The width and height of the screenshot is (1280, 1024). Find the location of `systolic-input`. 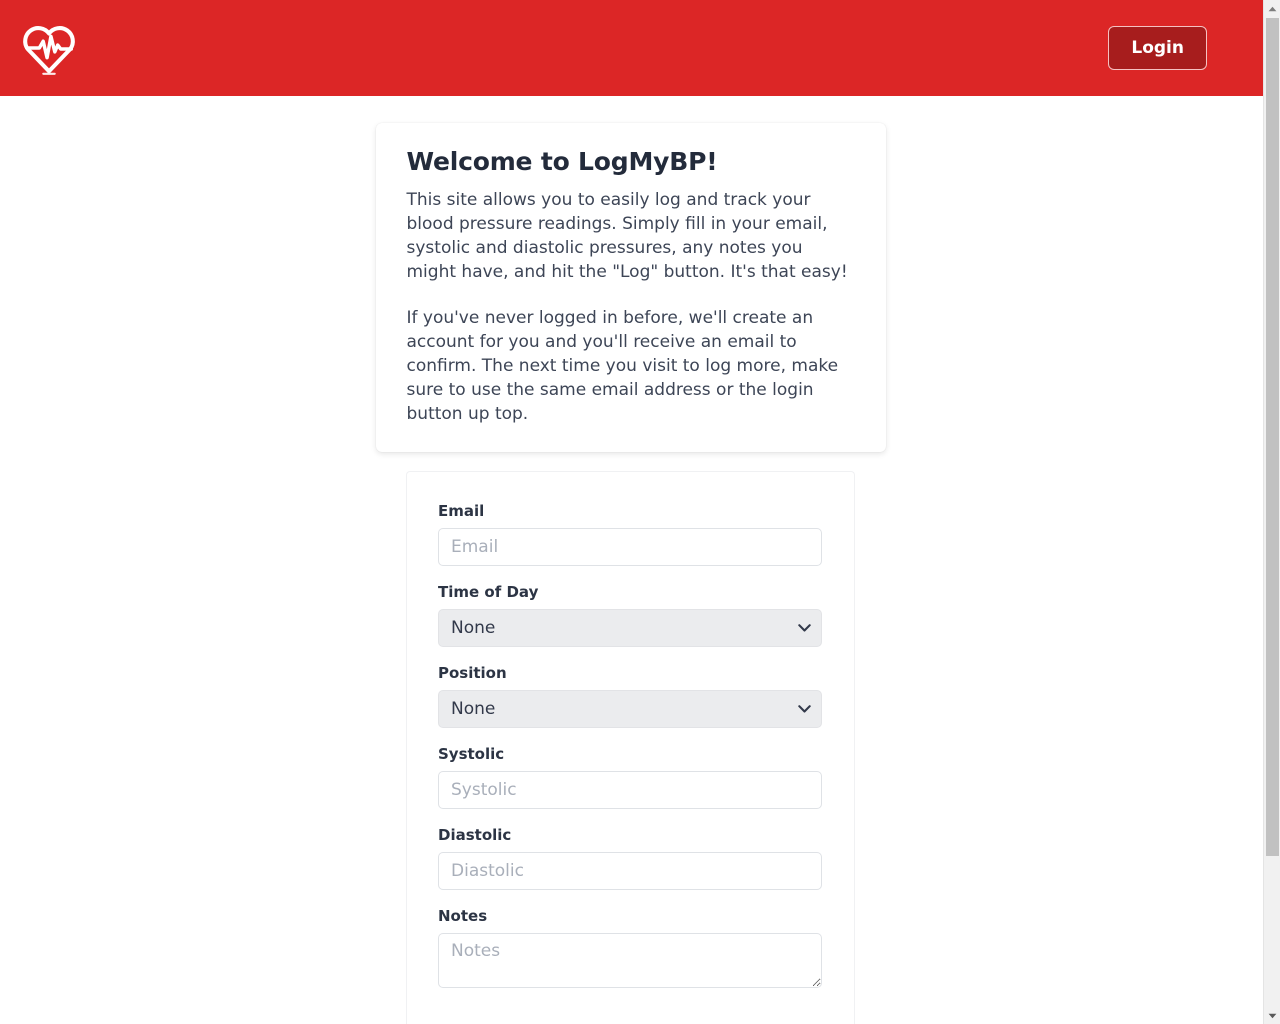

systolic-input is located at coordinates (630, 790).